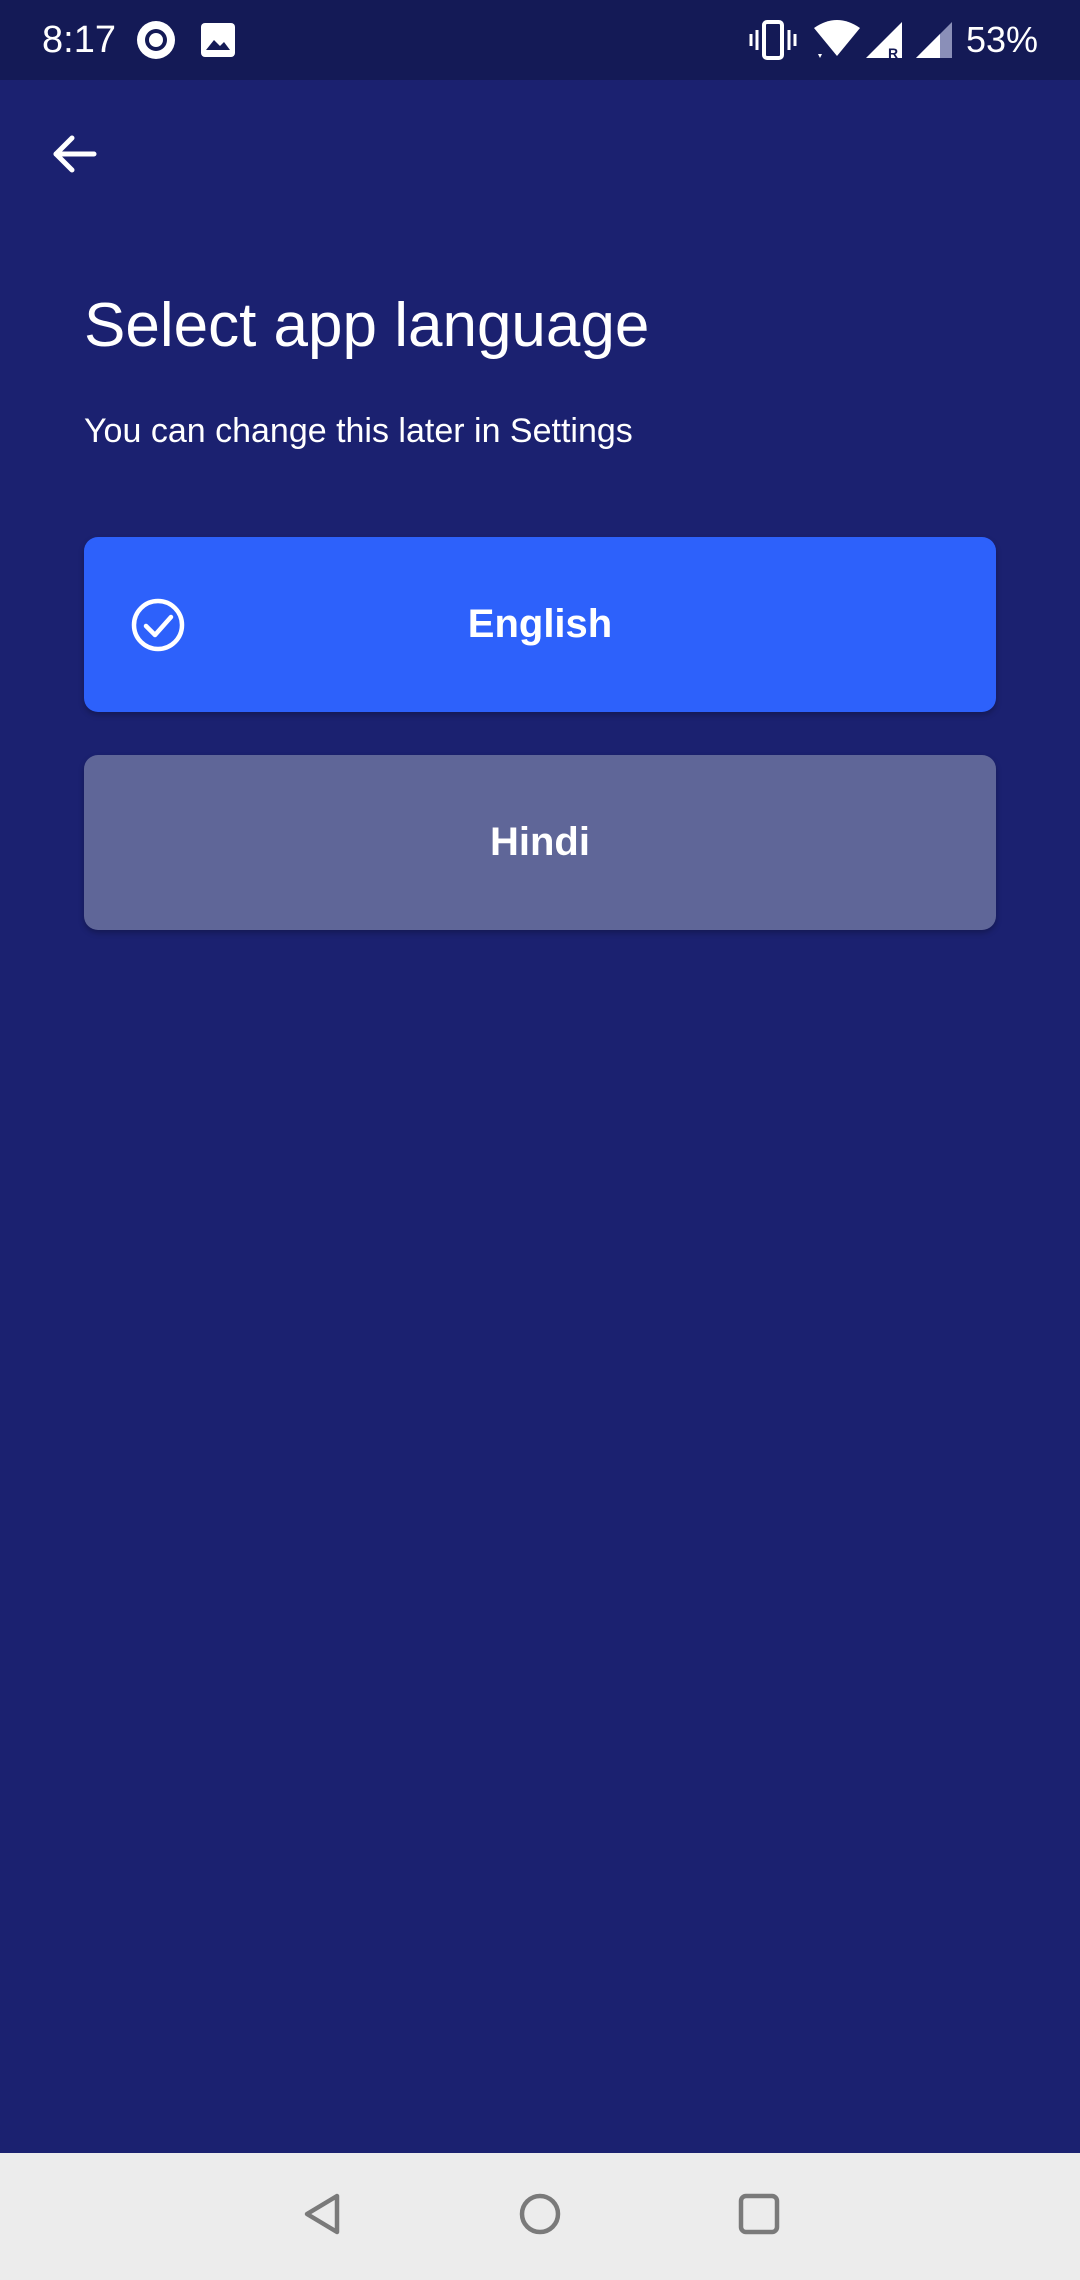 The height and width of the screenshot is (2280, 1080). I want to click on back-button, so click(74, 156).